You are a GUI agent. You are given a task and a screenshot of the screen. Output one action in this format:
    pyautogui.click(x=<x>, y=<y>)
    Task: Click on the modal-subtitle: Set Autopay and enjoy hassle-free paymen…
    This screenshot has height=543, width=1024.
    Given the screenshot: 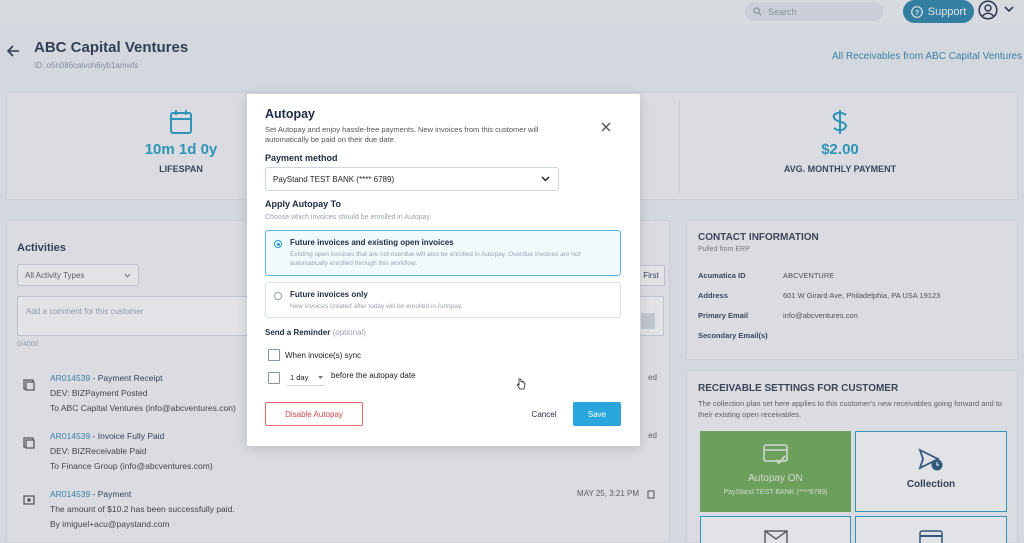 What is the action you would take?
    pyautogui.click(x=402, y=134)
    